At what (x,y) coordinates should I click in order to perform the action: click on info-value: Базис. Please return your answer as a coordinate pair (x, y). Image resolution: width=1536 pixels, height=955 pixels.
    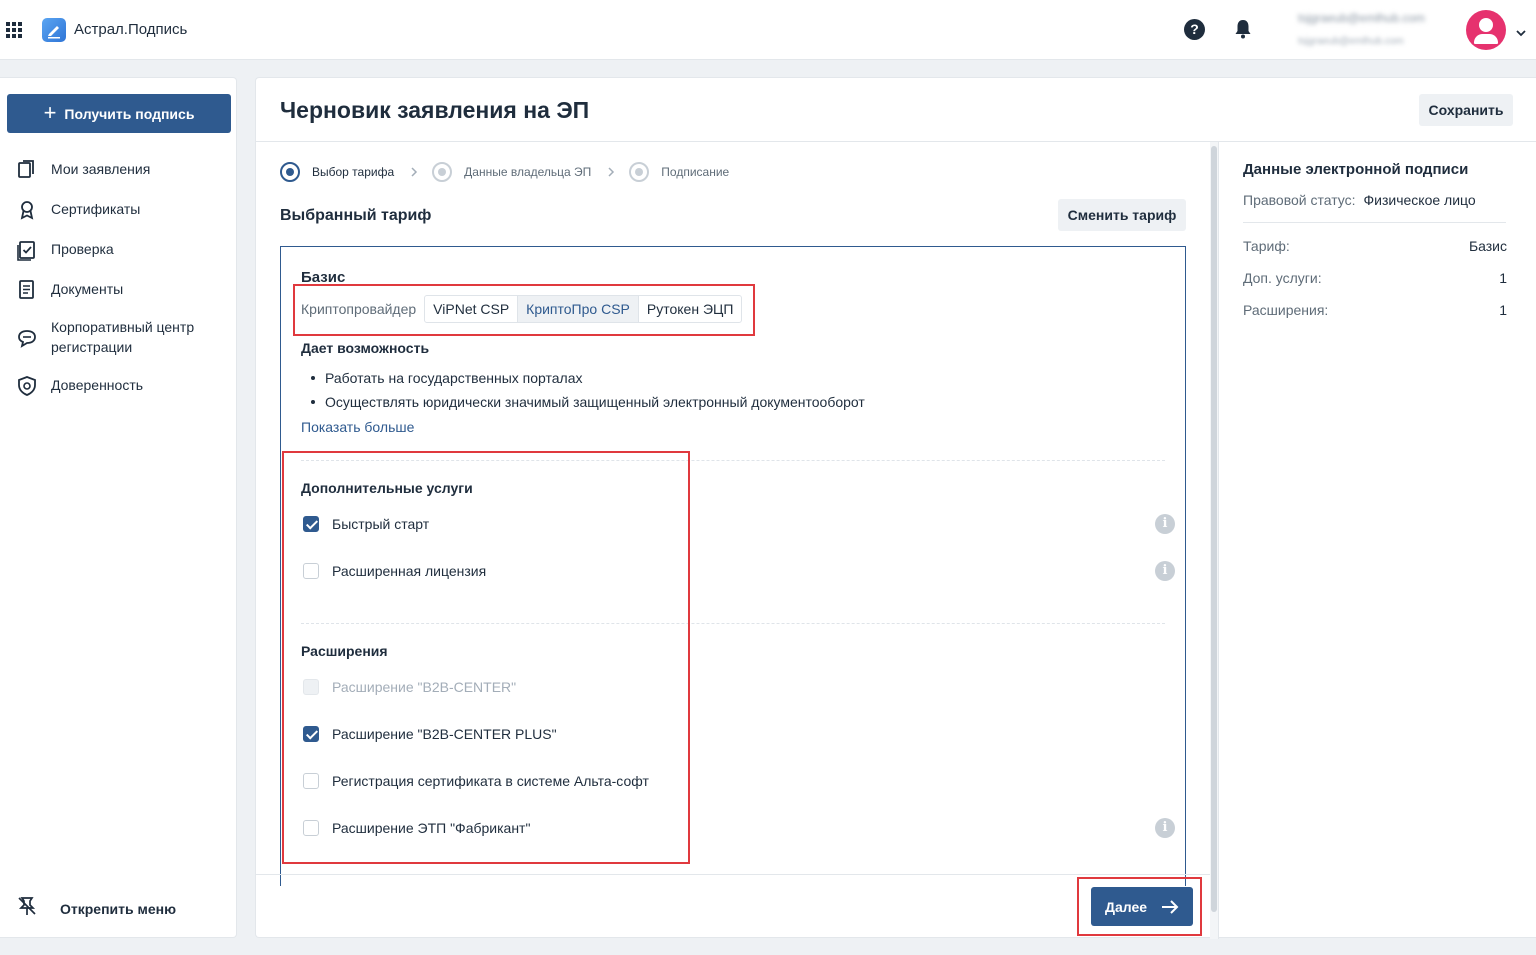
    Looking at the image, I should click on (1487, 246).